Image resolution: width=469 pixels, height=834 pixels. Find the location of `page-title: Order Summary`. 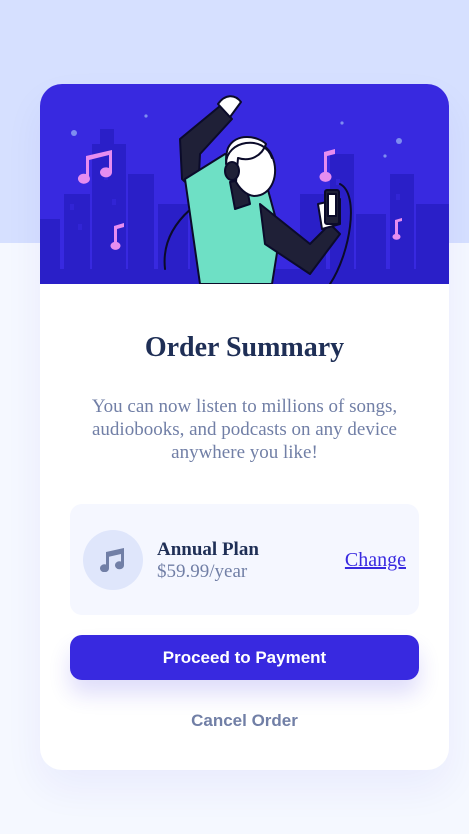

page-title: Order Summary is located at coordinates (244, 347).